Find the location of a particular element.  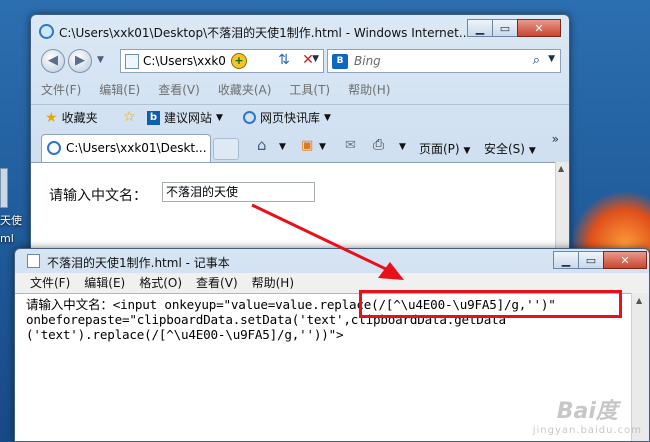

bing-icon: b is located at coordinates (153, 117).